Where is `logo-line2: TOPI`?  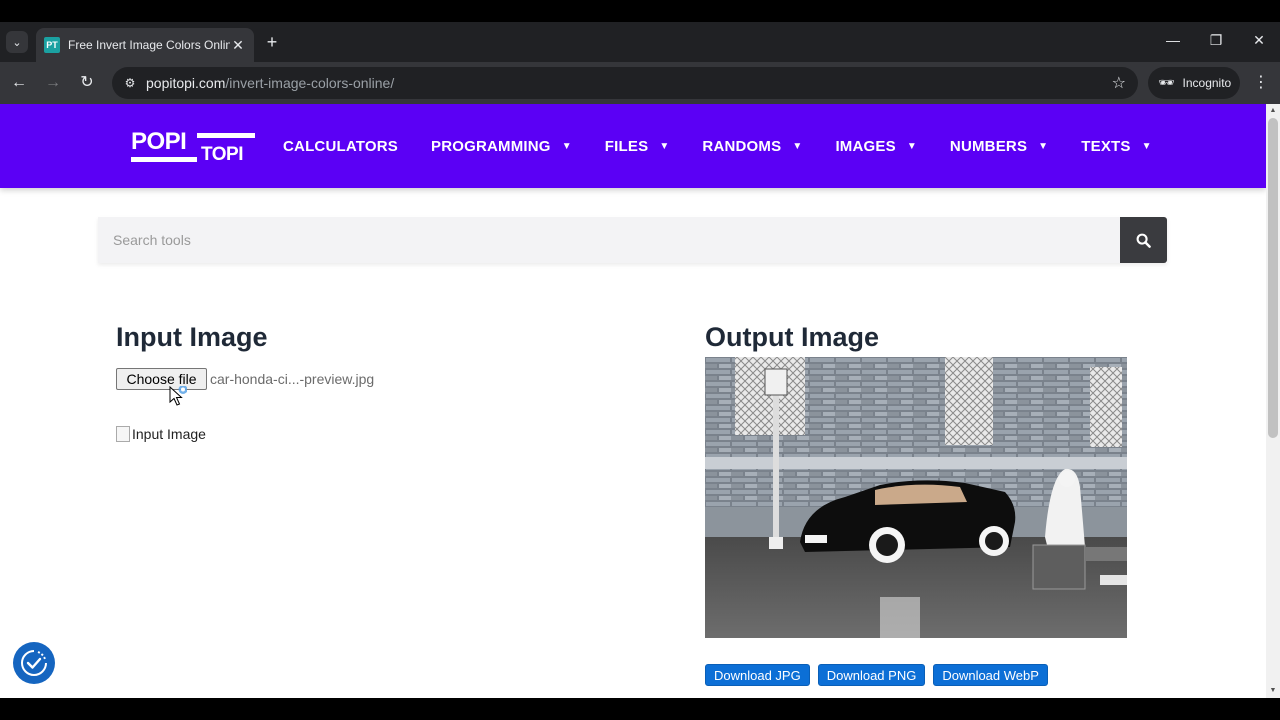 logo-line2: TOPI is located at coordinates (222, 154).